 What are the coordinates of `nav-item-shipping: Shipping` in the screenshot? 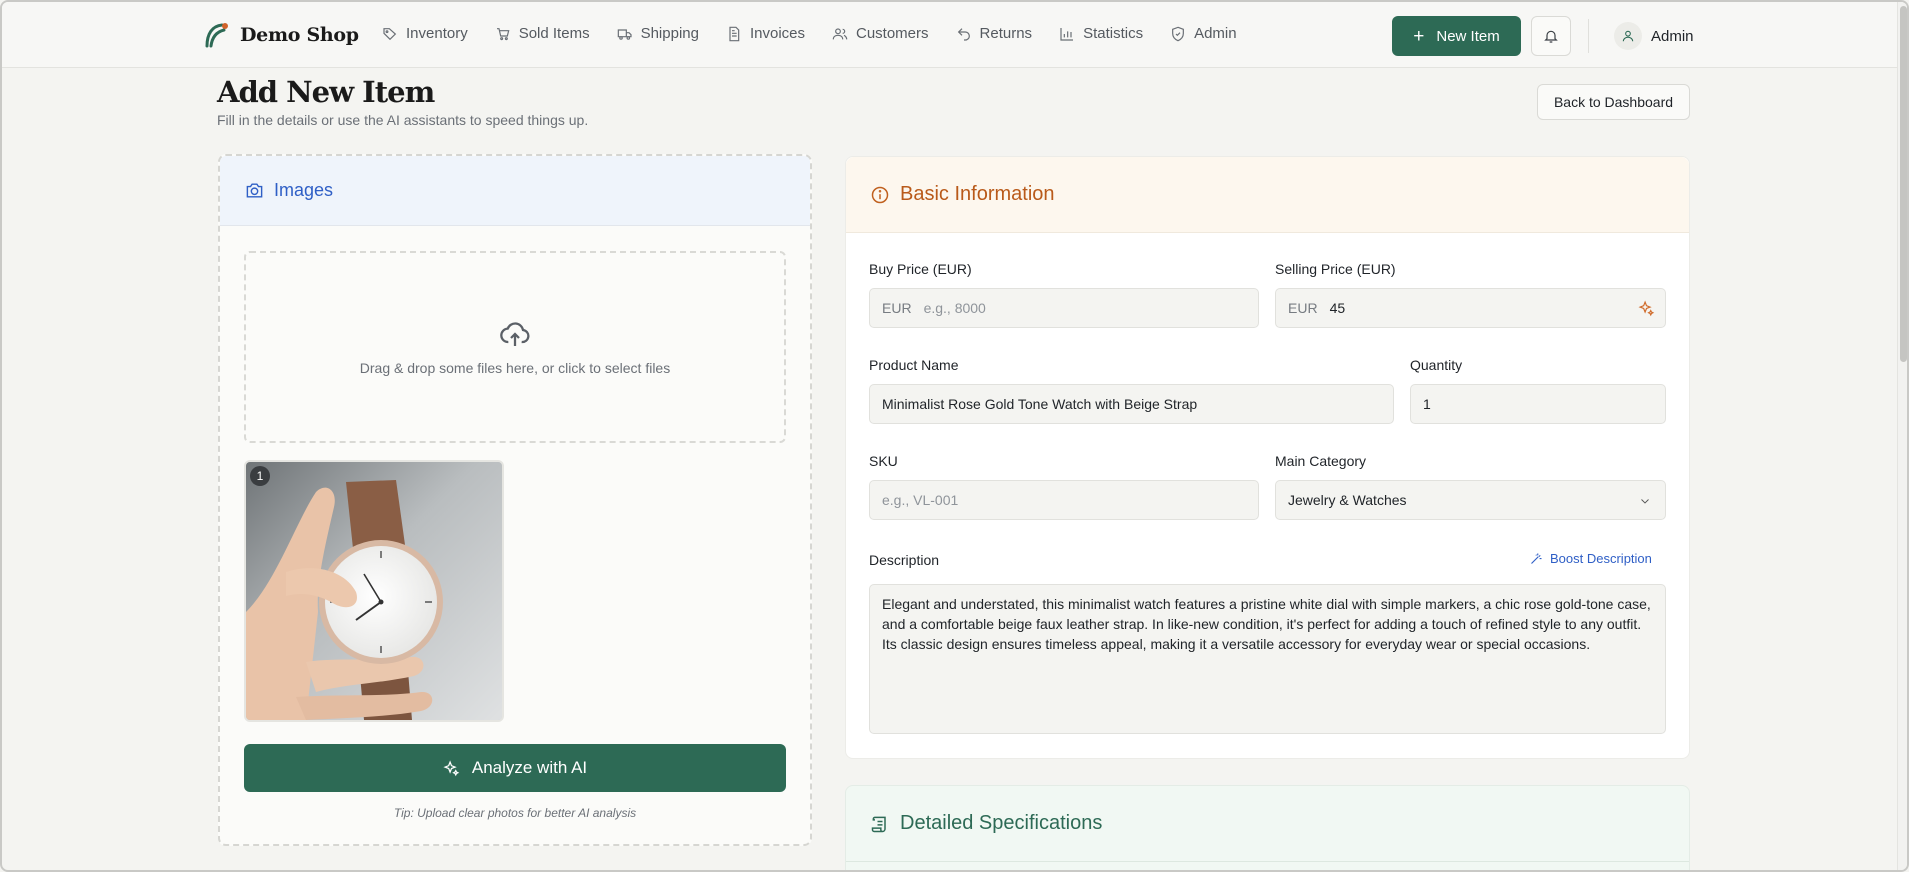 It's located at (658, 33).